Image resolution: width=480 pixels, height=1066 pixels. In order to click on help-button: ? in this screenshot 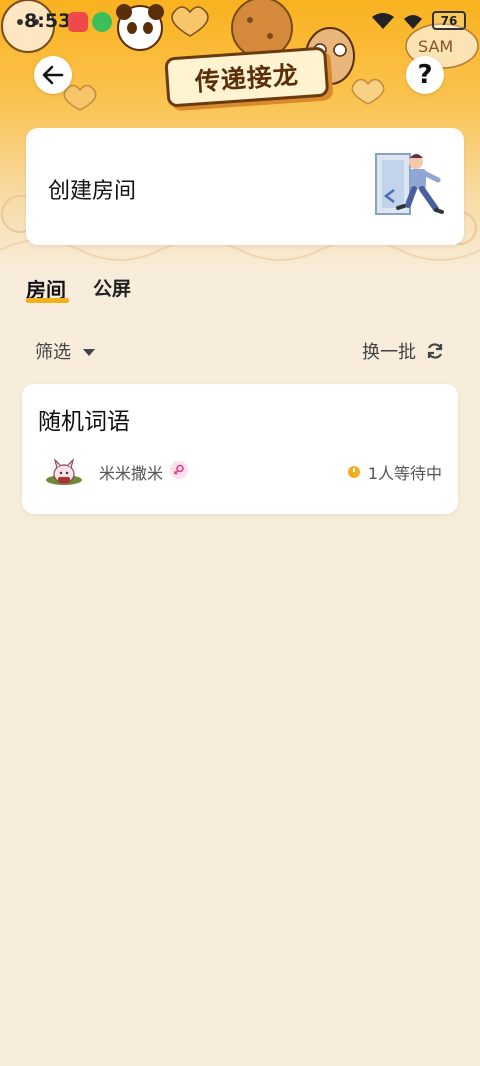, I will do `click(425, 75)`.